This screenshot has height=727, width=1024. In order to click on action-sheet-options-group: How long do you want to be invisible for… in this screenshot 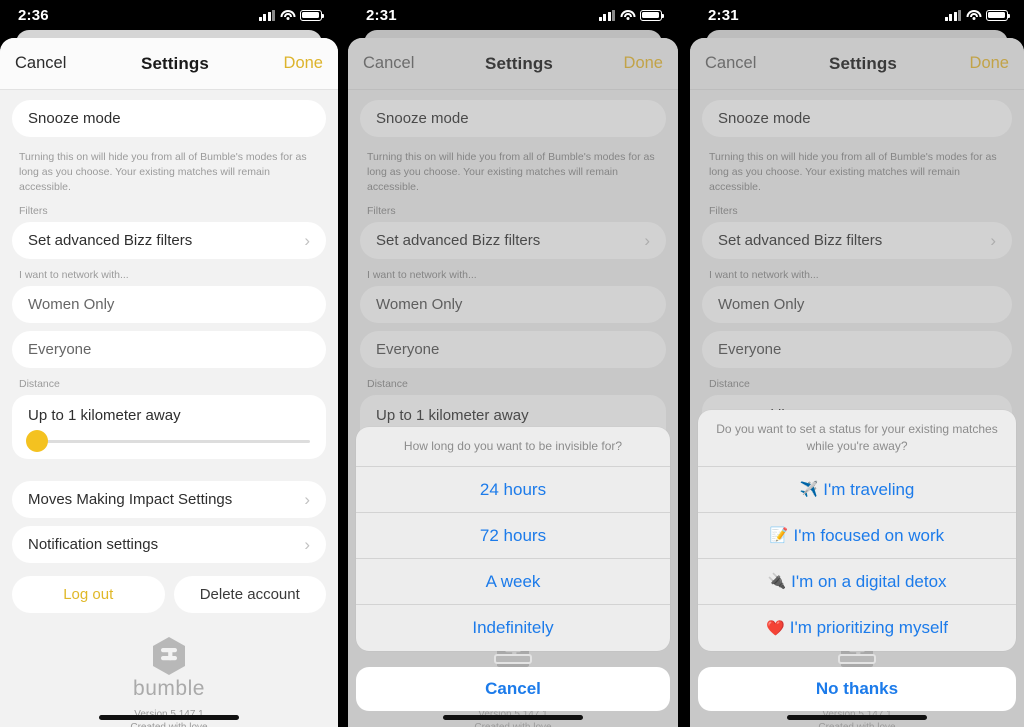, I will do `click(513, 539)`.